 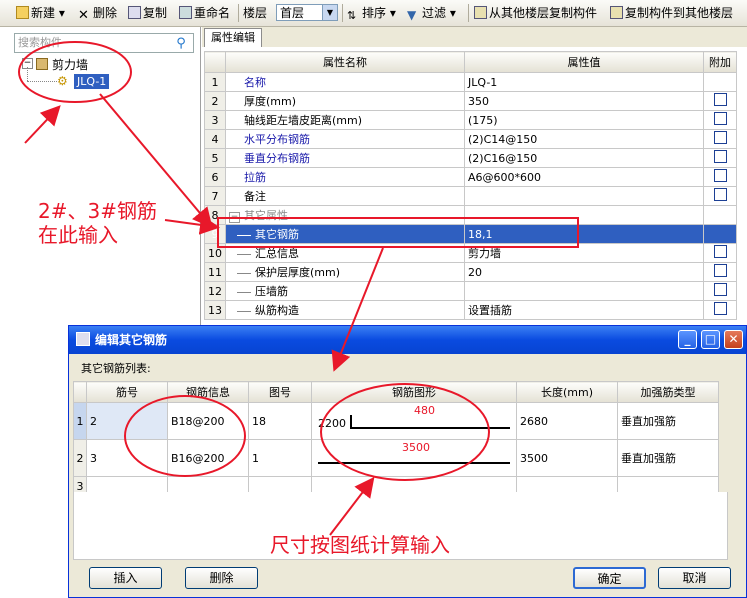 I want to click on annotation-note2: 尺寸按图纸计算输入, so click(x=360, y=545).